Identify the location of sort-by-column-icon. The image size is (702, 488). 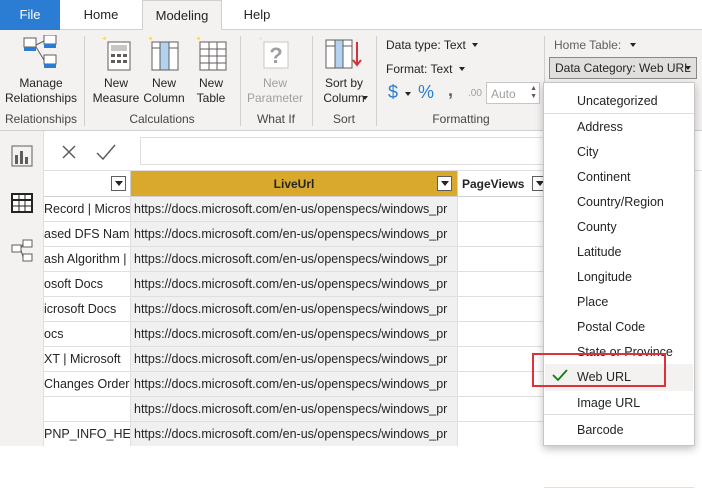
(344, 54).